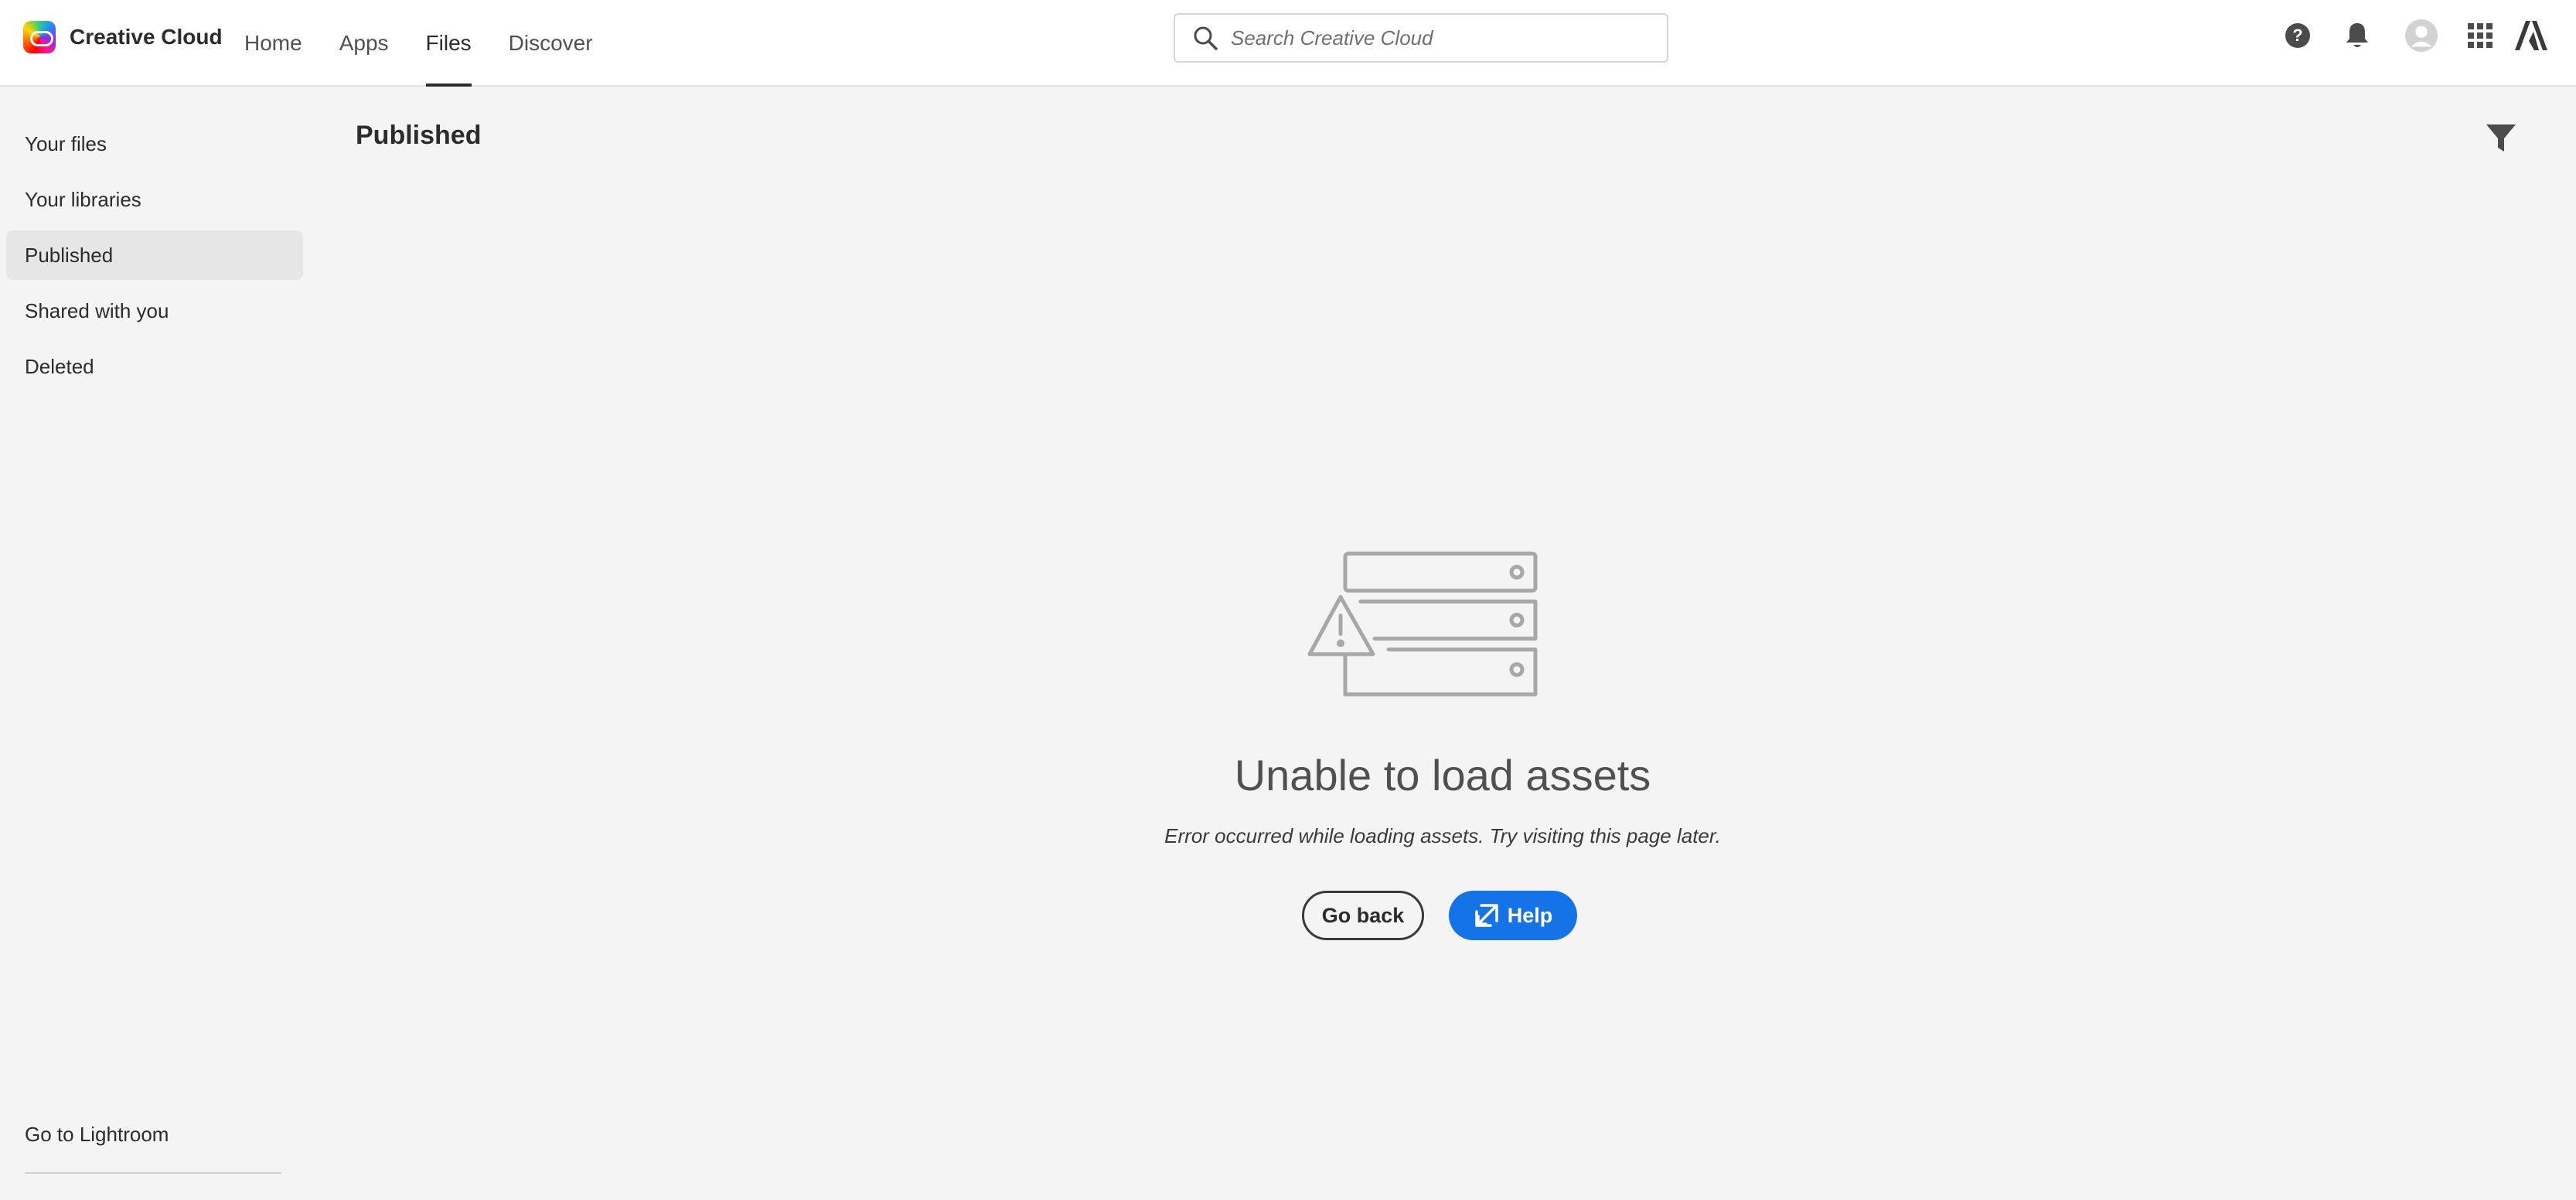 The width and height of the screenshot is (2576, 1200). Describe the element at coordinates (154, 311) in the screenshot. I see `sidebar-item-shared-with-you: Shared with you` at that location.